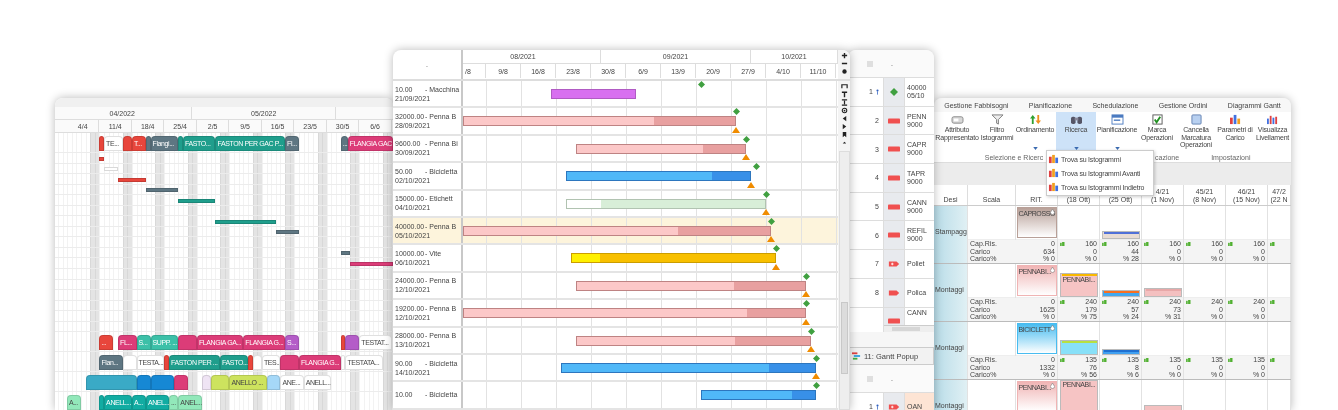  Describe the element at coordinates (844, 63) in the screenshot. I see `minus-icon` at that location.